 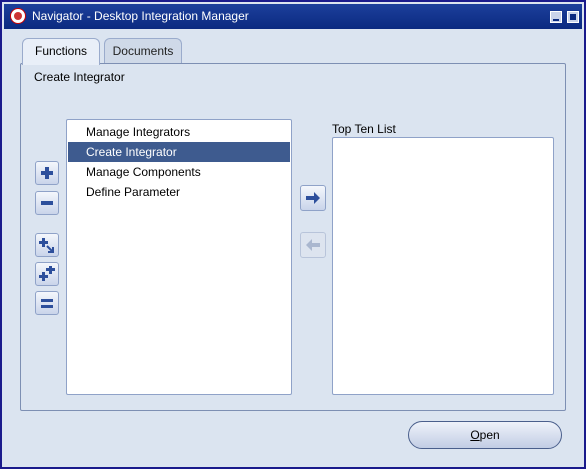 I want to click on arrow-right-icon, so click(x=313, y=198).